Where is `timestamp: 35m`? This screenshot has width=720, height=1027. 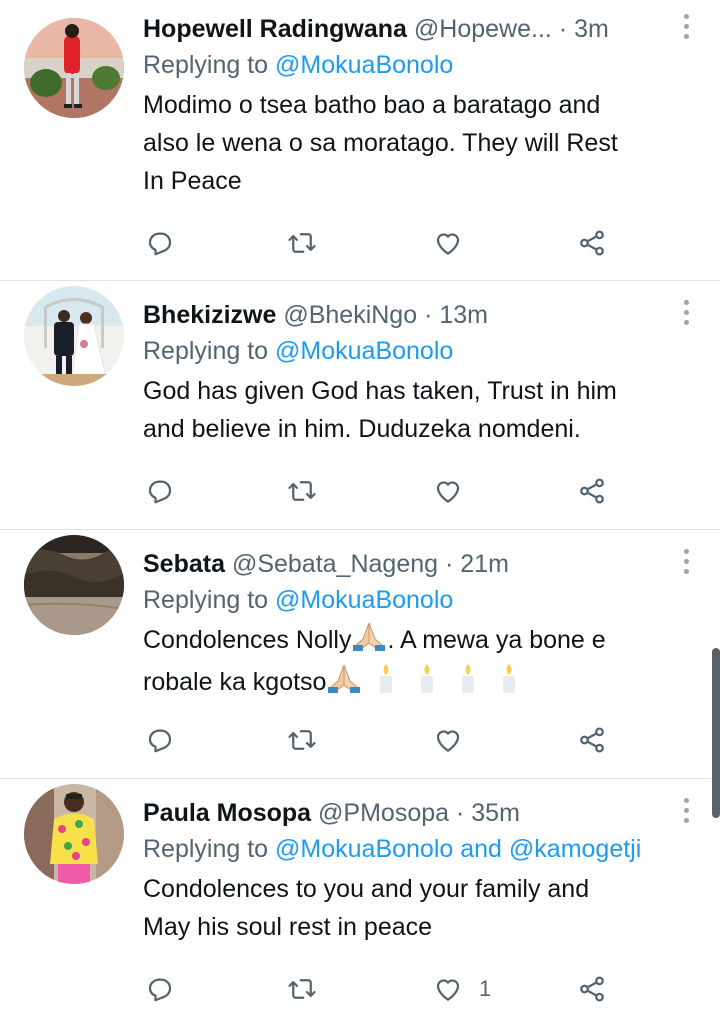 timestamp: 35m is located at coordinates (495, 813).